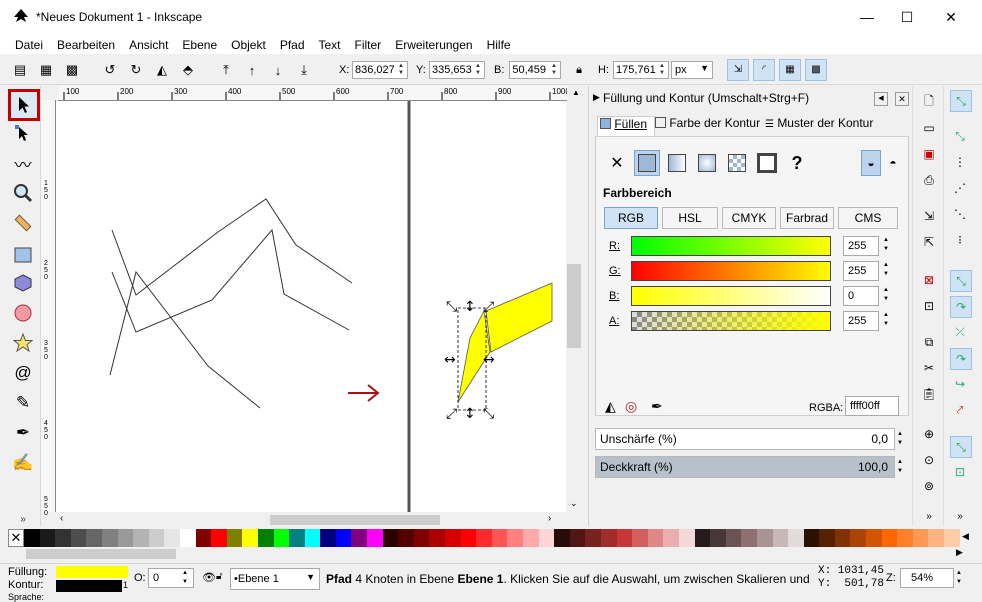 The image size is (982, 602). What do you see at coordinates (549, 518) in the screenshot?
I see `scroll-right-icon: ›` at bounding box center [549, 518].